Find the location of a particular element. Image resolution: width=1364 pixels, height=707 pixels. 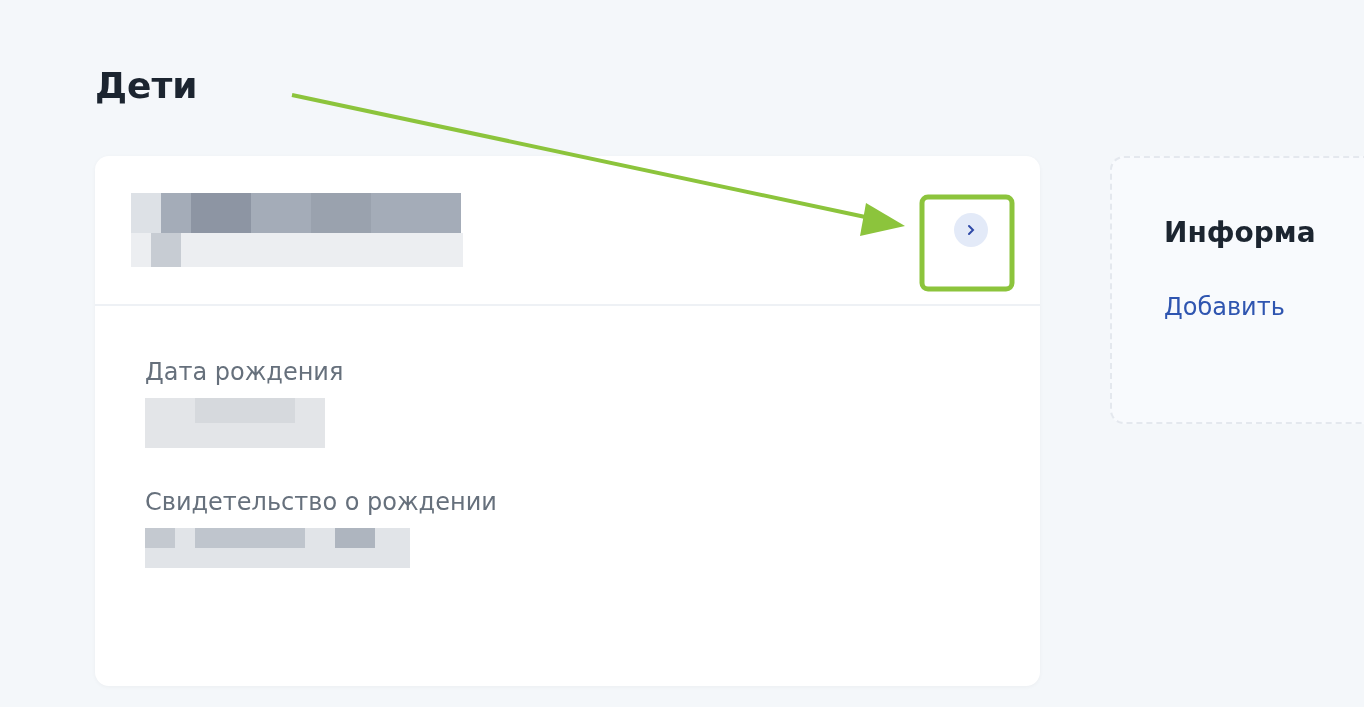

card-title: Информа is located at coordinates (1240, 232).